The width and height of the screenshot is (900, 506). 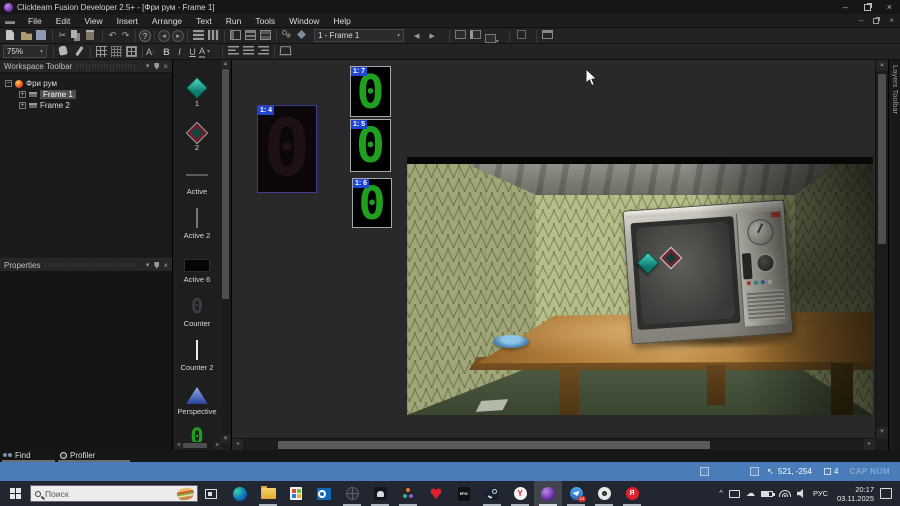 I want to click on taskbar-app-skull, so click(x=380, y=493).